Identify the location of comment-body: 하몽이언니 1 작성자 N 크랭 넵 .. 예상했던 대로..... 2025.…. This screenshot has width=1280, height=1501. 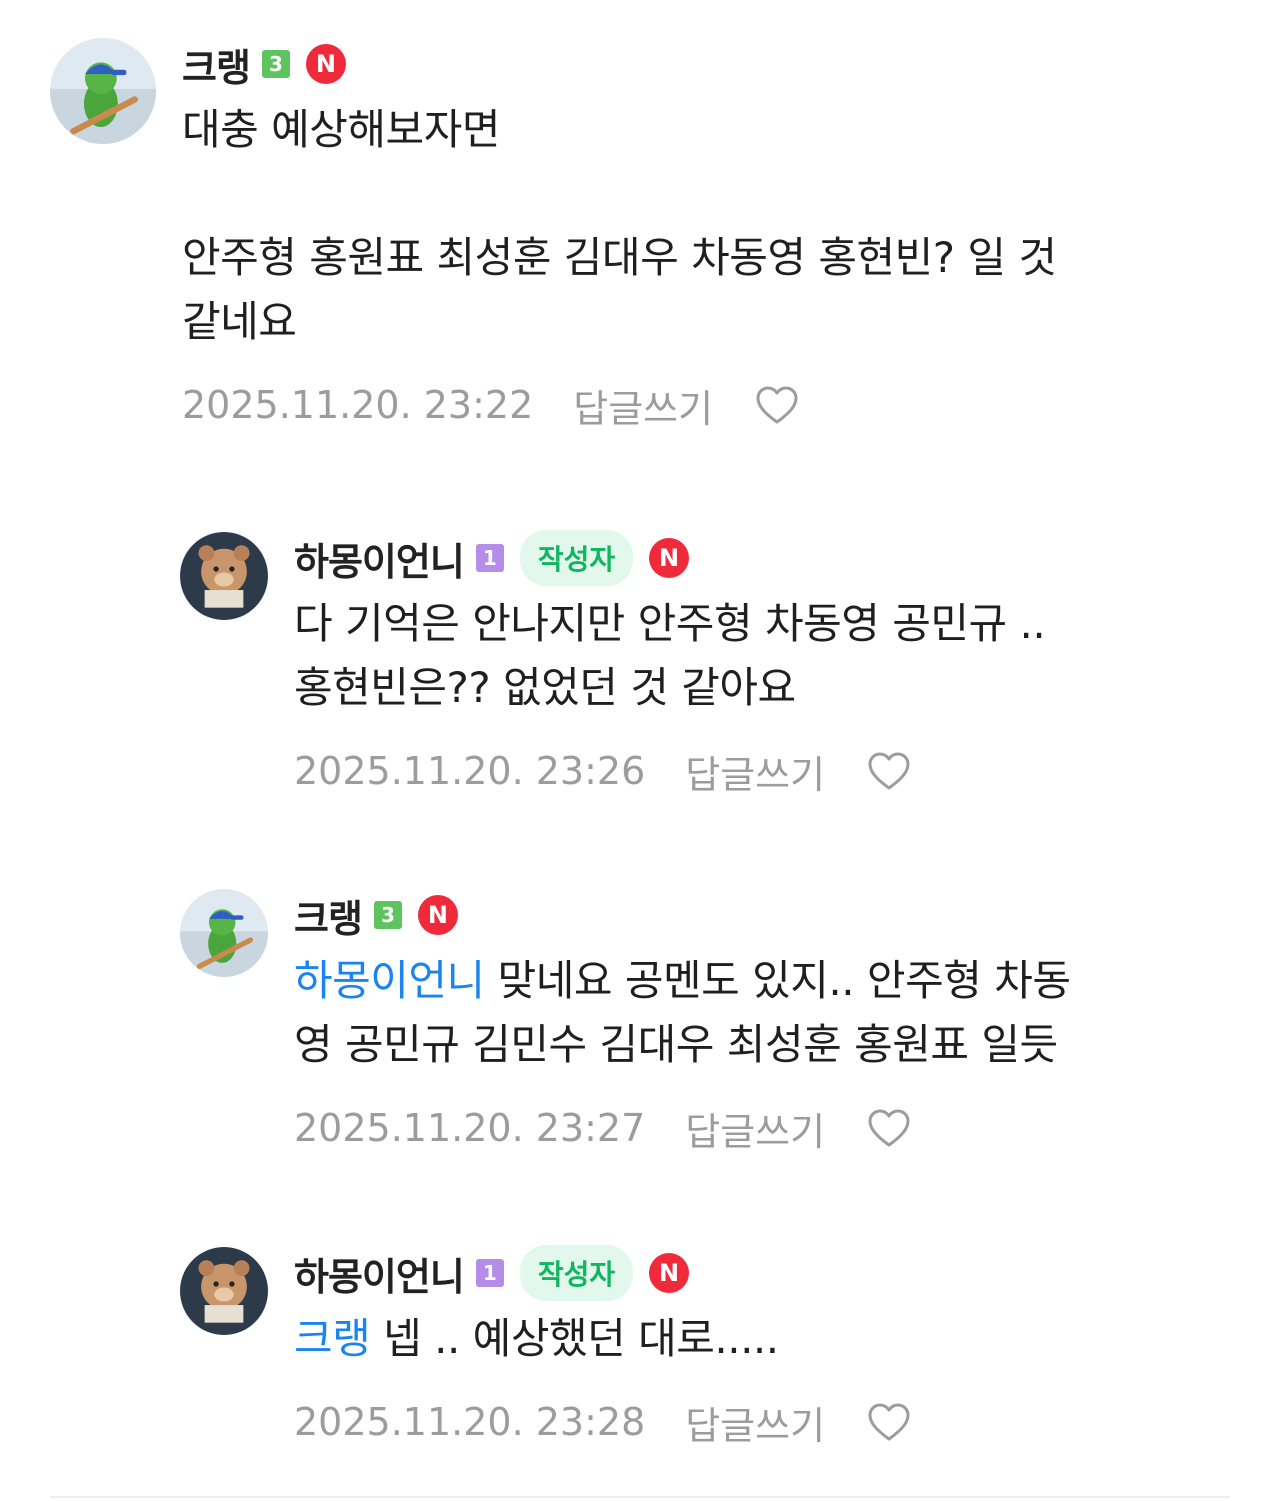
(762, 1347).